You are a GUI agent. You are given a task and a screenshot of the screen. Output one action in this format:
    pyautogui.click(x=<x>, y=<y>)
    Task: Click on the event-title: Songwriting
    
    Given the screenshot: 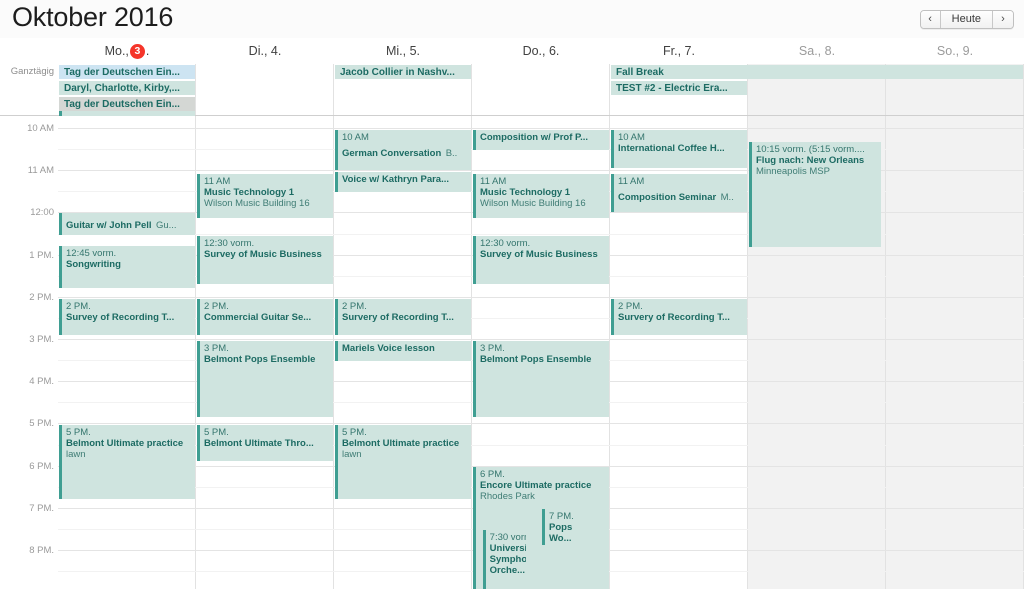 What is the action you would take?
    pyautogui.click(x=93, y=265)
    